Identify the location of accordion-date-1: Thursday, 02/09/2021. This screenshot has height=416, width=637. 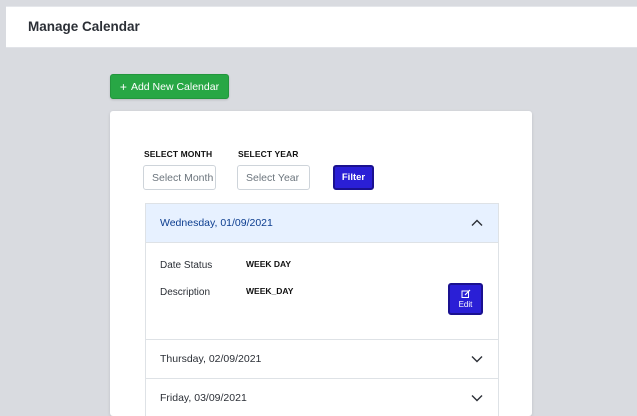
(211, 359).